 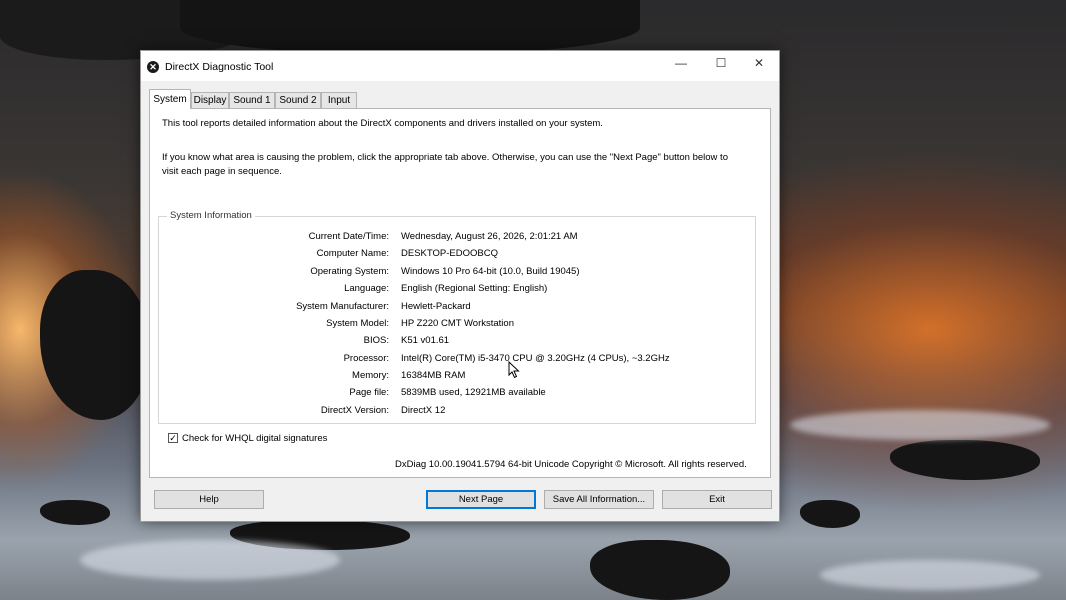 What do you see at coordinates (460, 66) in the screenshot?
I see `title-bar: ✕ DirectX Diagnostic Tool — ☐ ✕` at bounding box center [460, 66].